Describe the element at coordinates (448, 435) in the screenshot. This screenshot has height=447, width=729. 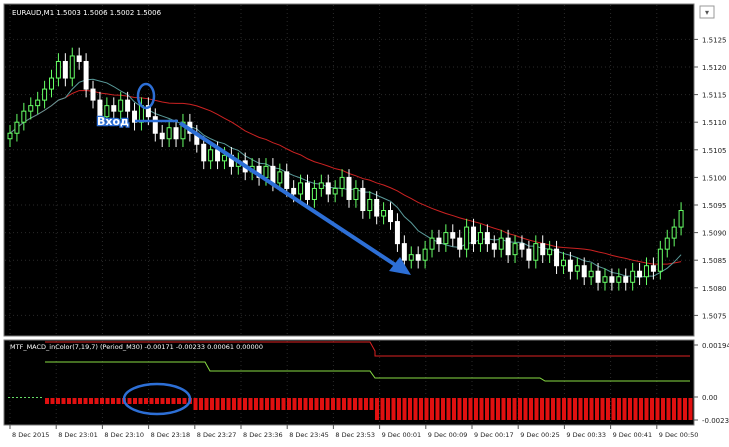
I see `time-label: 9 Dec 00:09` at that location.